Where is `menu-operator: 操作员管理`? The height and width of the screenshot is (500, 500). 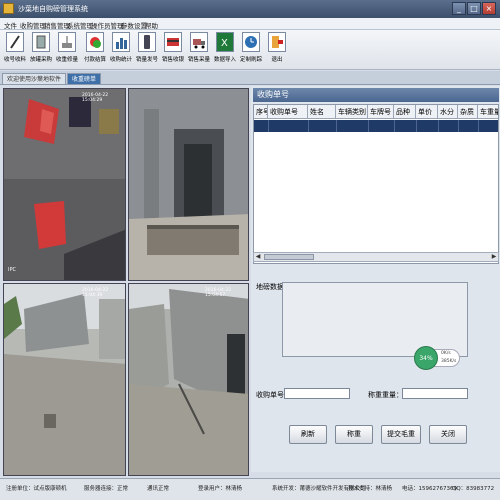
menu-operator: 操作员管理 is located at coordinates (107, 25).